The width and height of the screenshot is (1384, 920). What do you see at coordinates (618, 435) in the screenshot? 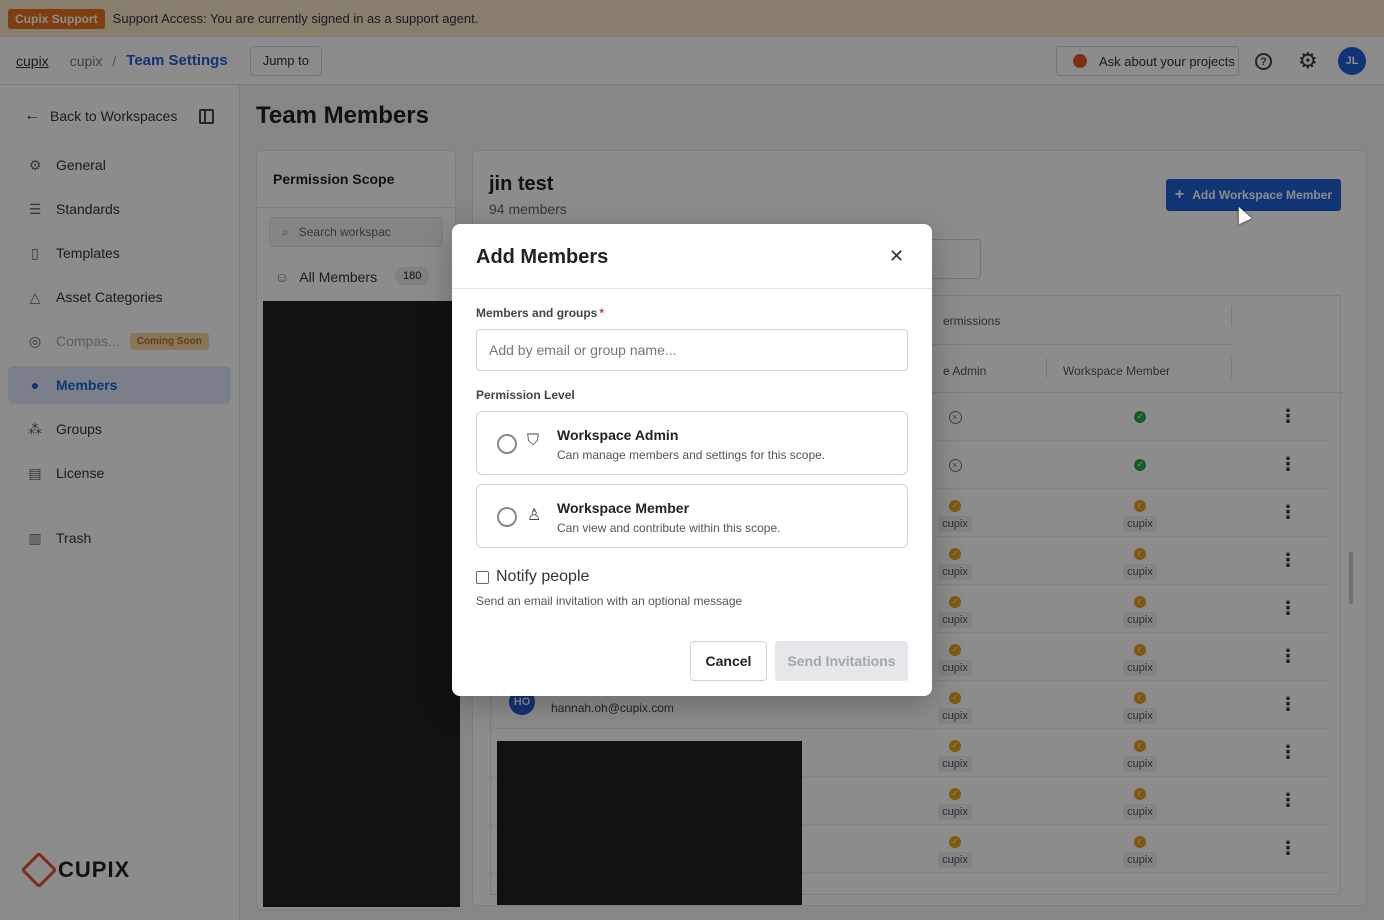
I see `option-title: Workspace Admin` at bounding box center [618, 435].